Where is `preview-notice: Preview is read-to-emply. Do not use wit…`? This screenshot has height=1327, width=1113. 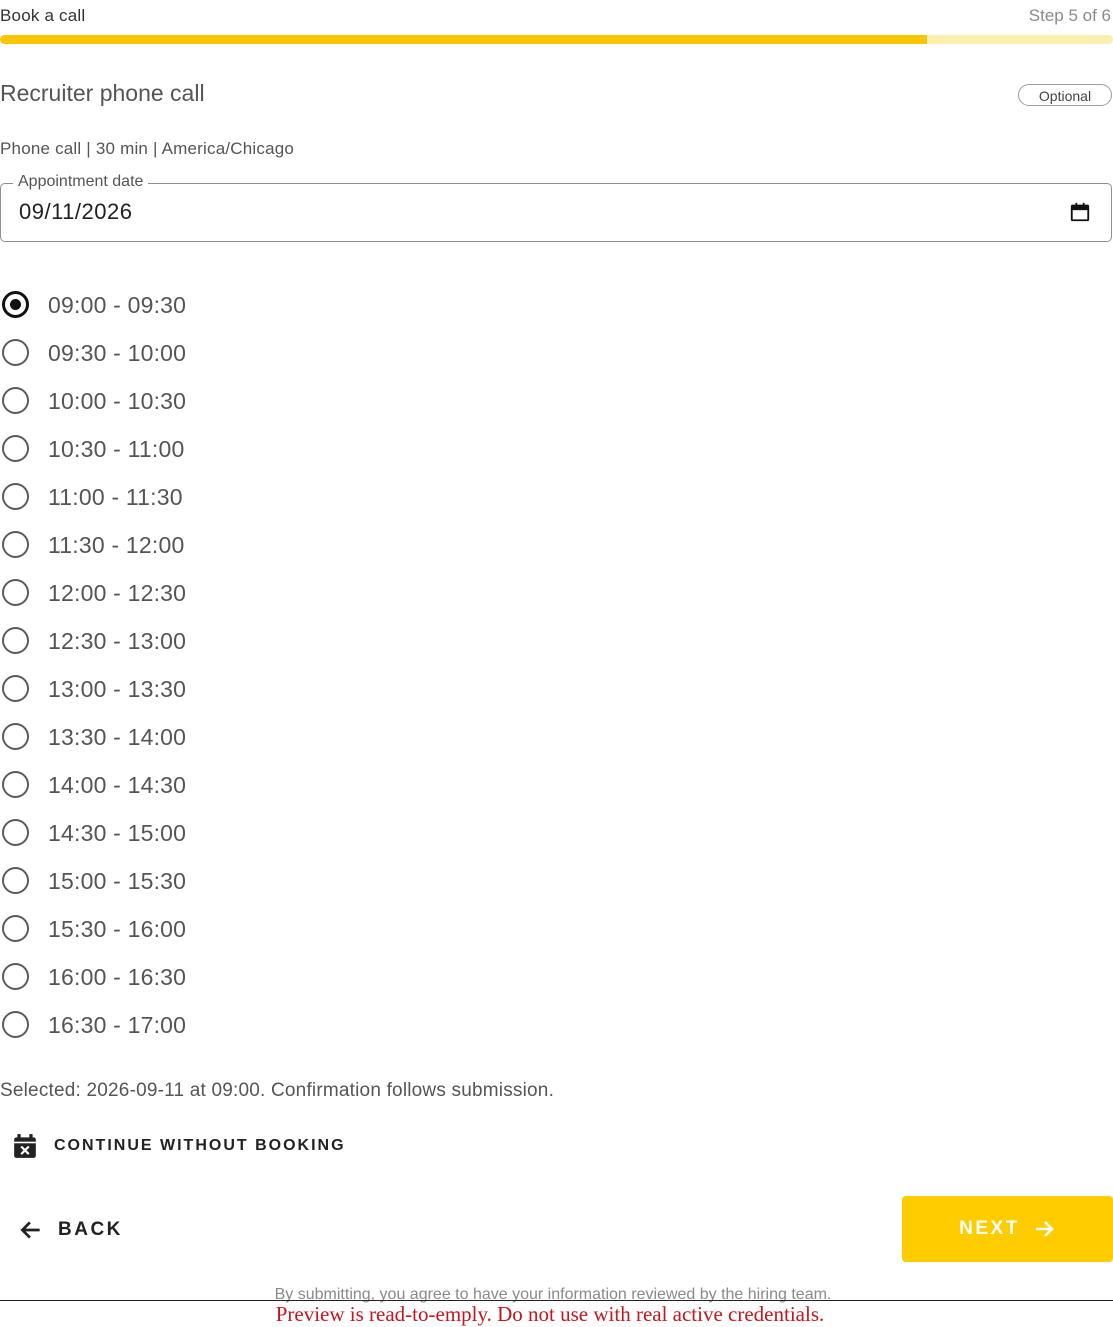 preview-notice: Preview is read-to-emply. Do not use wit… is located at coordinates (550, 1314).